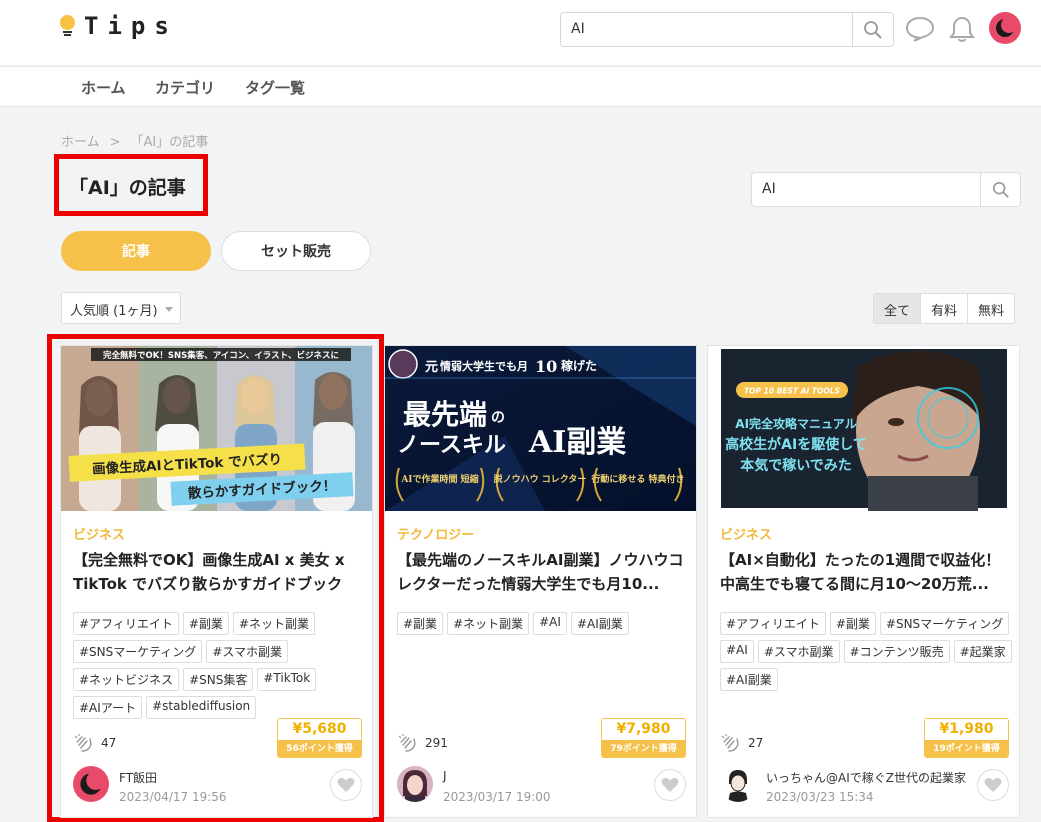 This screenshot has height=822, width=1041. What do you see at coordinates (136, 251) in the screenshot?
I see `tab-articles: 記事` at bounding box center [136, 251].